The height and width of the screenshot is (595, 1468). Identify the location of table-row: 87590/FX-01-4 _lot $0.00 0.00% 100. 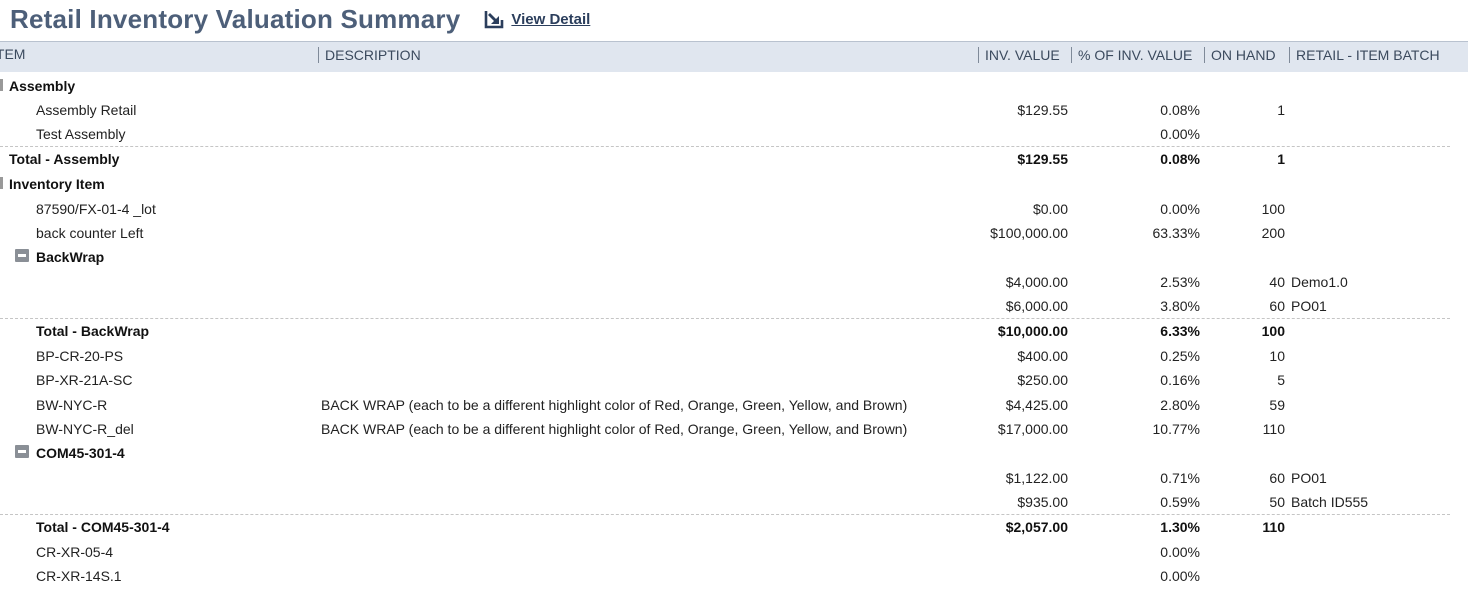
(725, 209).